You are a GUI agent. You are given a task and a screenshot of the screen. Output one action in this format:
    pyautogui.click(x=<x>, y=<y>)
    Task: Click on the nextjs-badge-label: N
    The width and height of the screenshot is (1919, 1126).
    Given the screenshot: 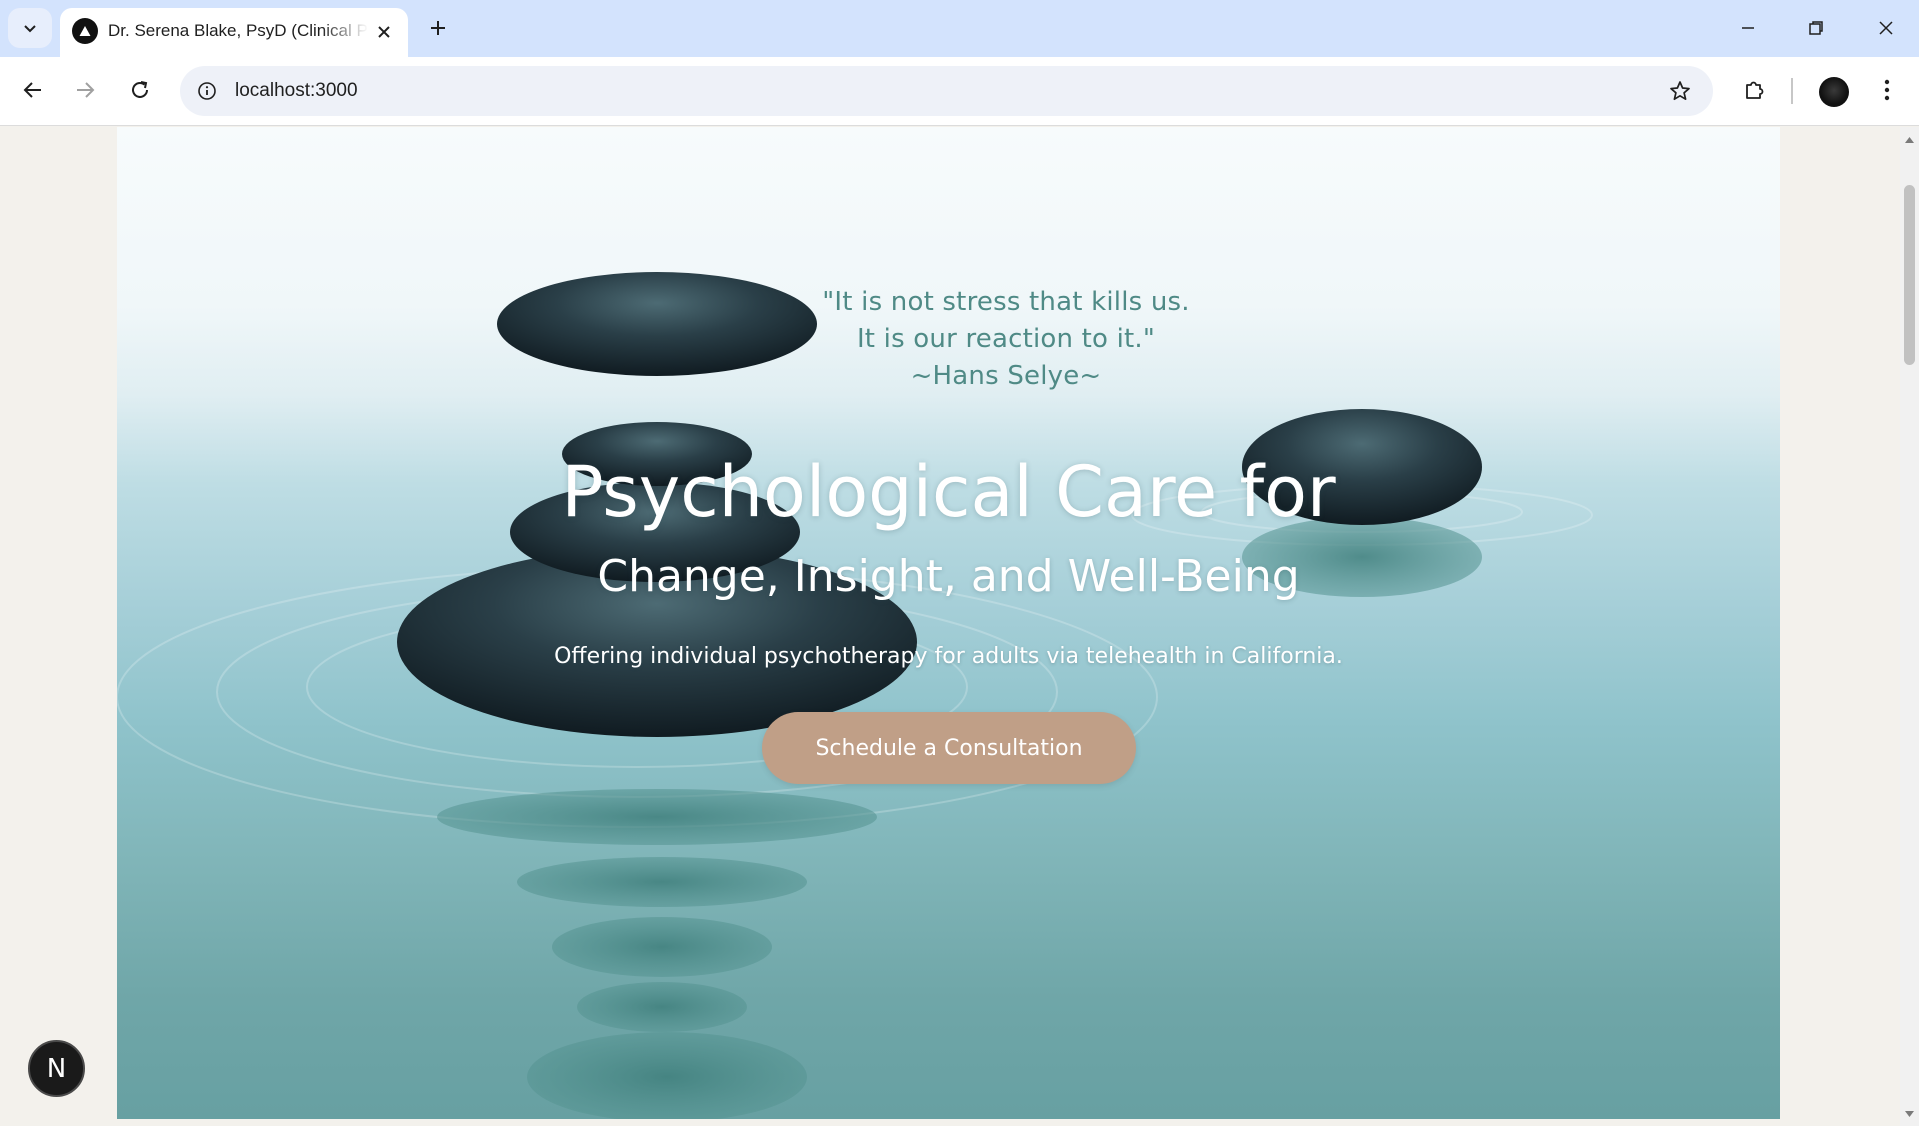 What is the action you would take?
    pyautogui.click(x=56, y=1068)
    